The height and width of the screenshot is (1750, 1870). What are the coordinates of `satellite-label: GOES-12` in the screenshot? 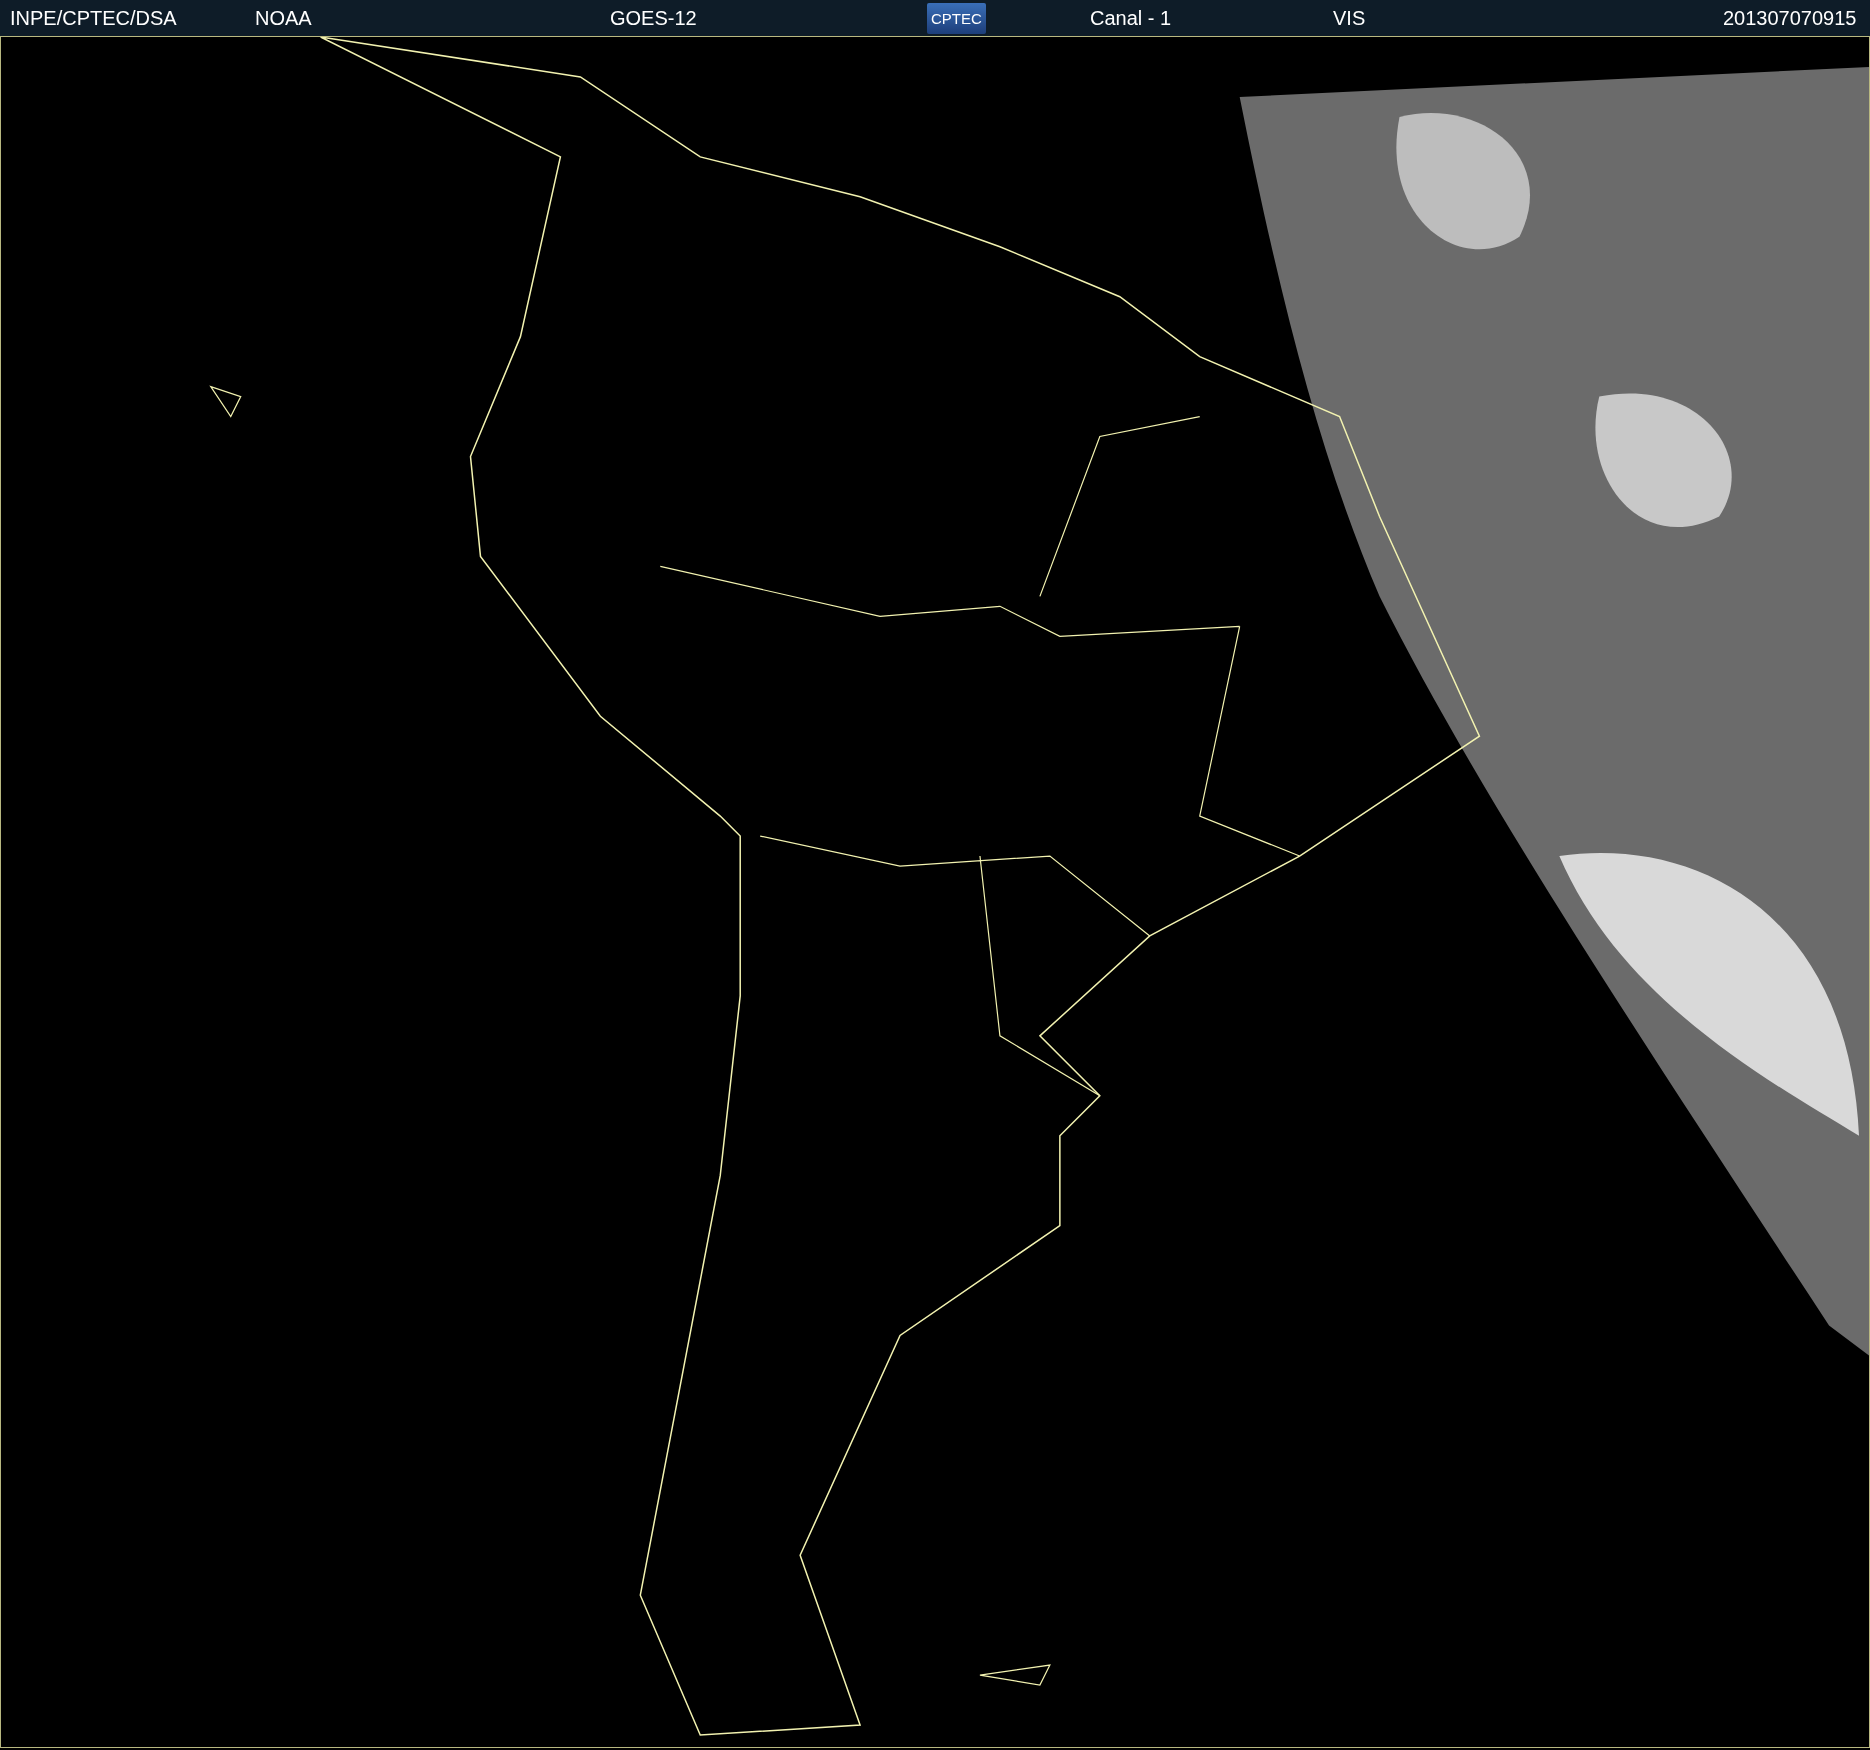 It's located at (653, 18).